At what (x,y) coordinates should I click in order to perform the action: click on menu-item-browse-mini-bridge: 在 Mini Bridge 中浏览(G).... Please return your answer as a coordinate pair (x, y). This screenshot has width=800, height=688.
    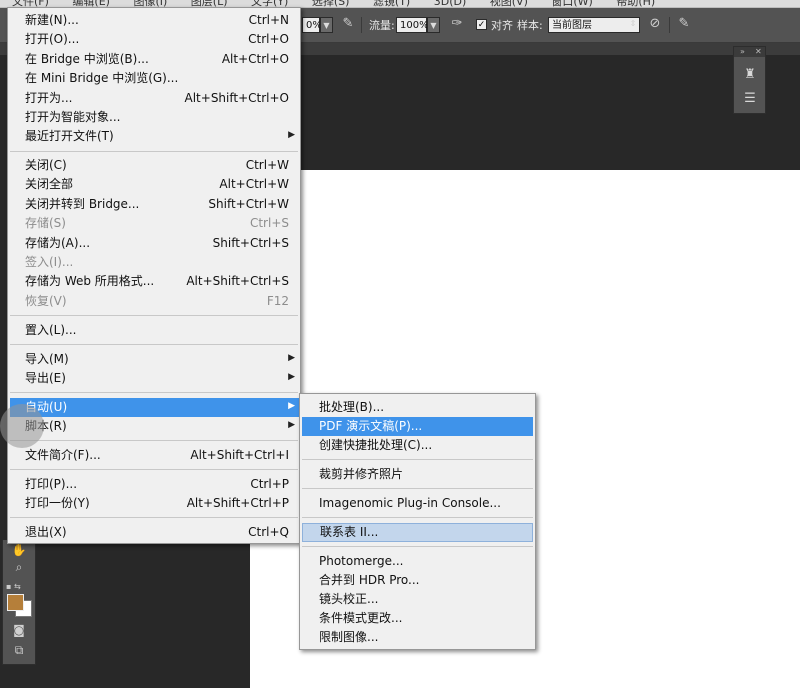
    Looking at the image, I should click on (154, 78).